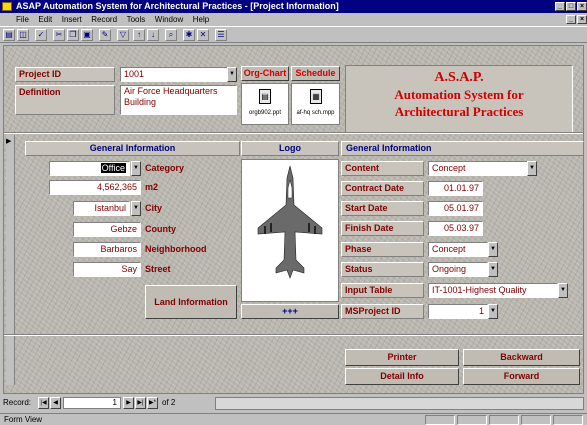 This screenshot has width=587, height=425. I want to click on definition-field: Air Force Headquarters Building, so click(178, 100).